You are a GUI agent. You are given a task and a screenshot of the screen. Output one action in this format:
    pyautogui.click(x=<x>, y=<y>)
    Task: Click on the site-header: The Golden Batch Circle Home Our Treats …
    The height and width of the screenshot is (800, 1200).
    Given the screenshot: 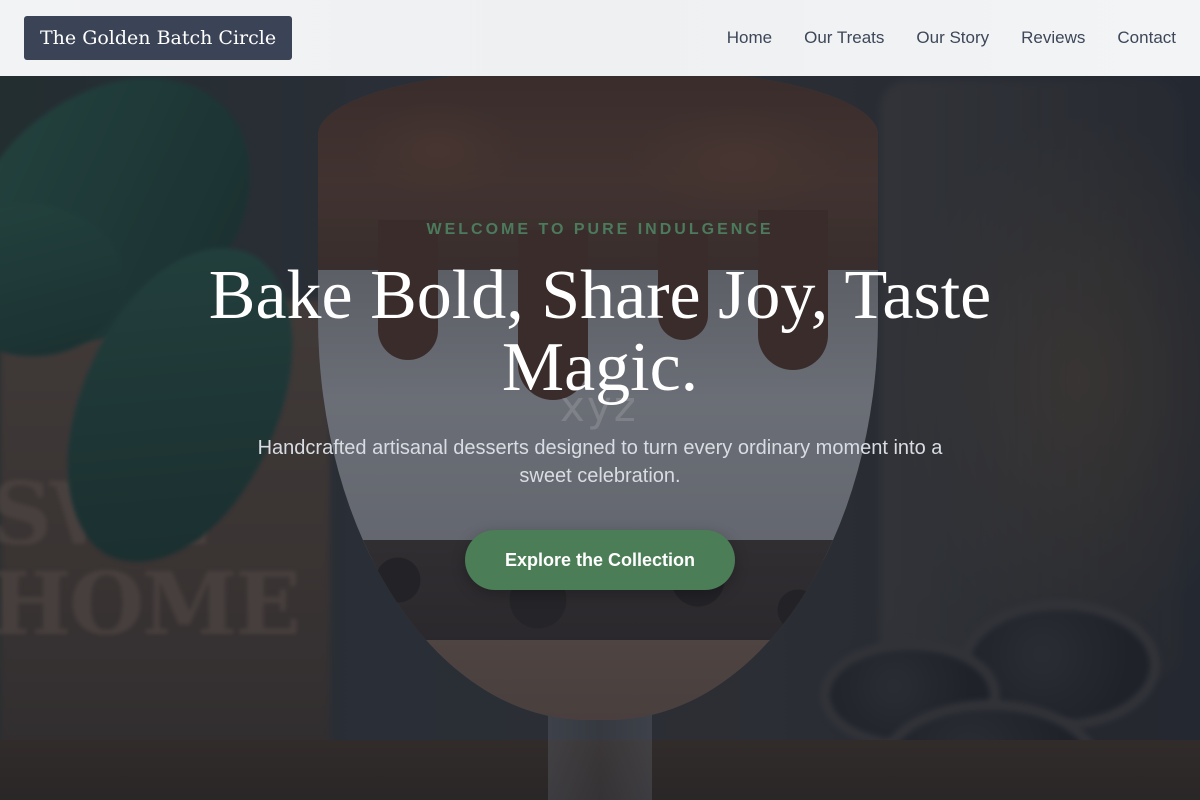 What is the action you would take?
    pyautogui.click(x=600, y=38)
    